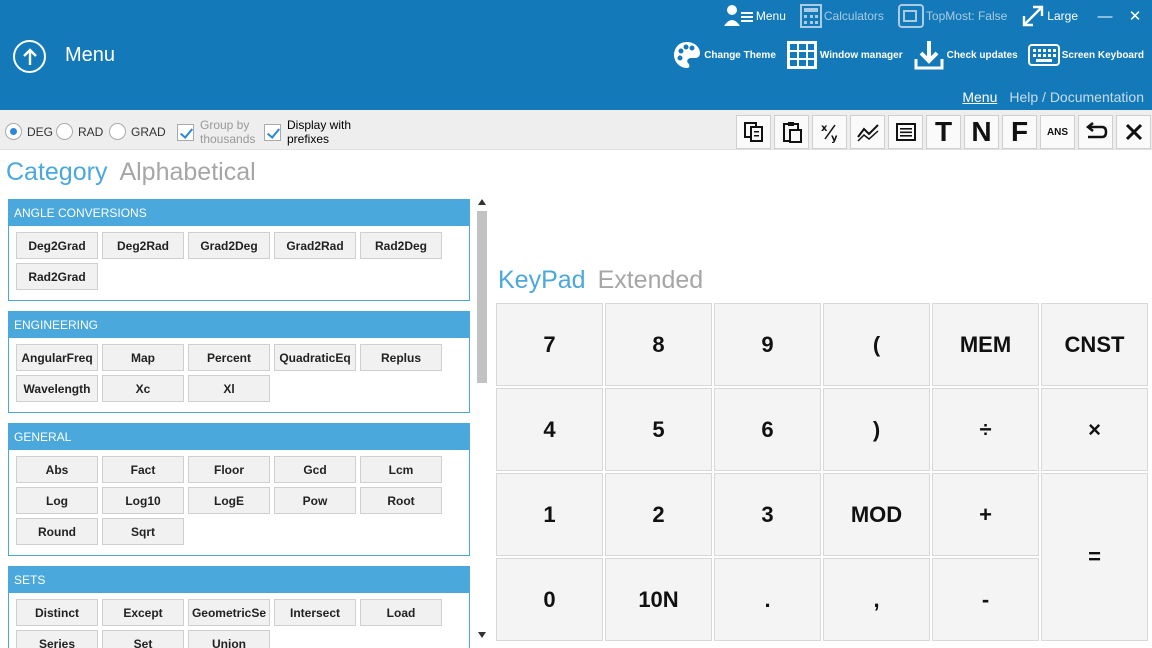 This screenshot has width=1152, height=648. I want to click on graph-button, so click(867, 132).